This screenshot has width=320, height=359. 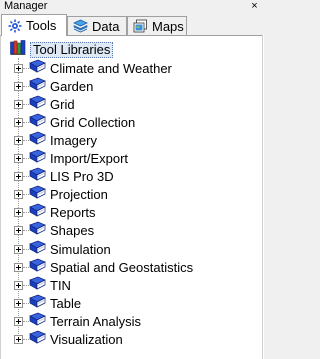 What do you see at coordinates (140, 26) in the screenshot?
I see `maps-icon` at bounding box center [140, 26].